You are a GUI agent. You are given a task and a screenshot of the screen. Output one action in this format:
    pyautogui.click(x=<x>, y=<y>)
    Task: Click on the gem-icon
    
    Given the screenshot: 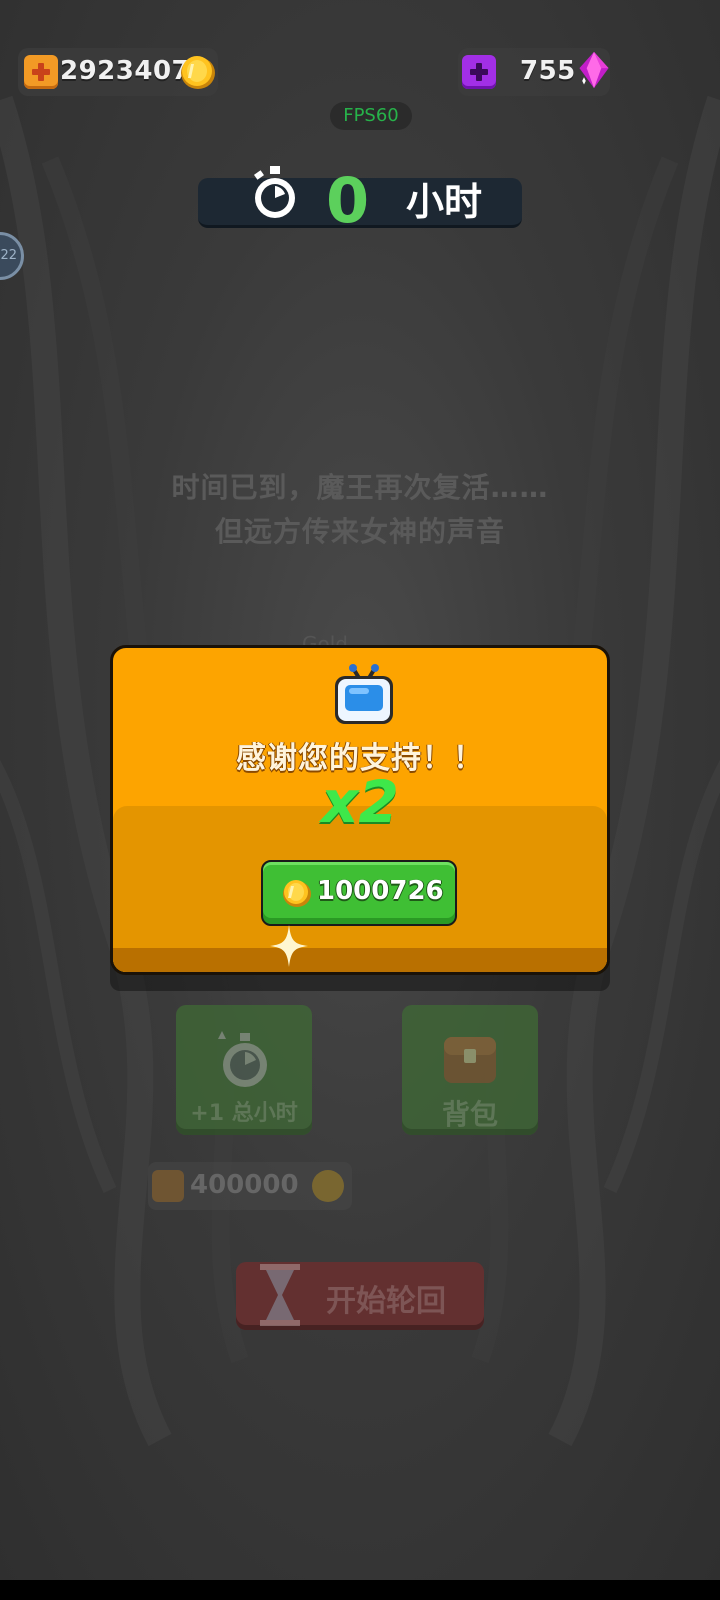 What is the action you would take?
    pyautogui.click(x=594, y=70)
    